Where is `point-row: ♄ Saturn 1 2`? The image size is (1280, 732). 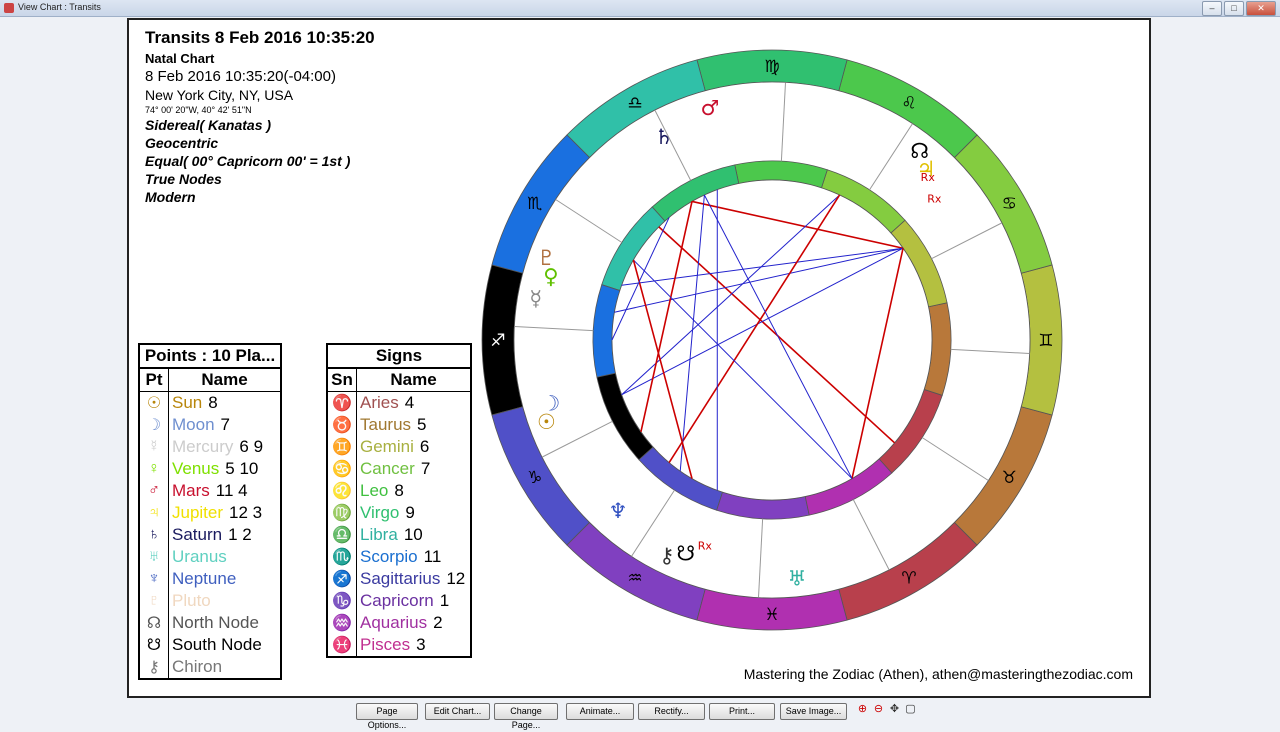
point-row: ♄ Saturn 1 2 is located at coordinates (210, 535).